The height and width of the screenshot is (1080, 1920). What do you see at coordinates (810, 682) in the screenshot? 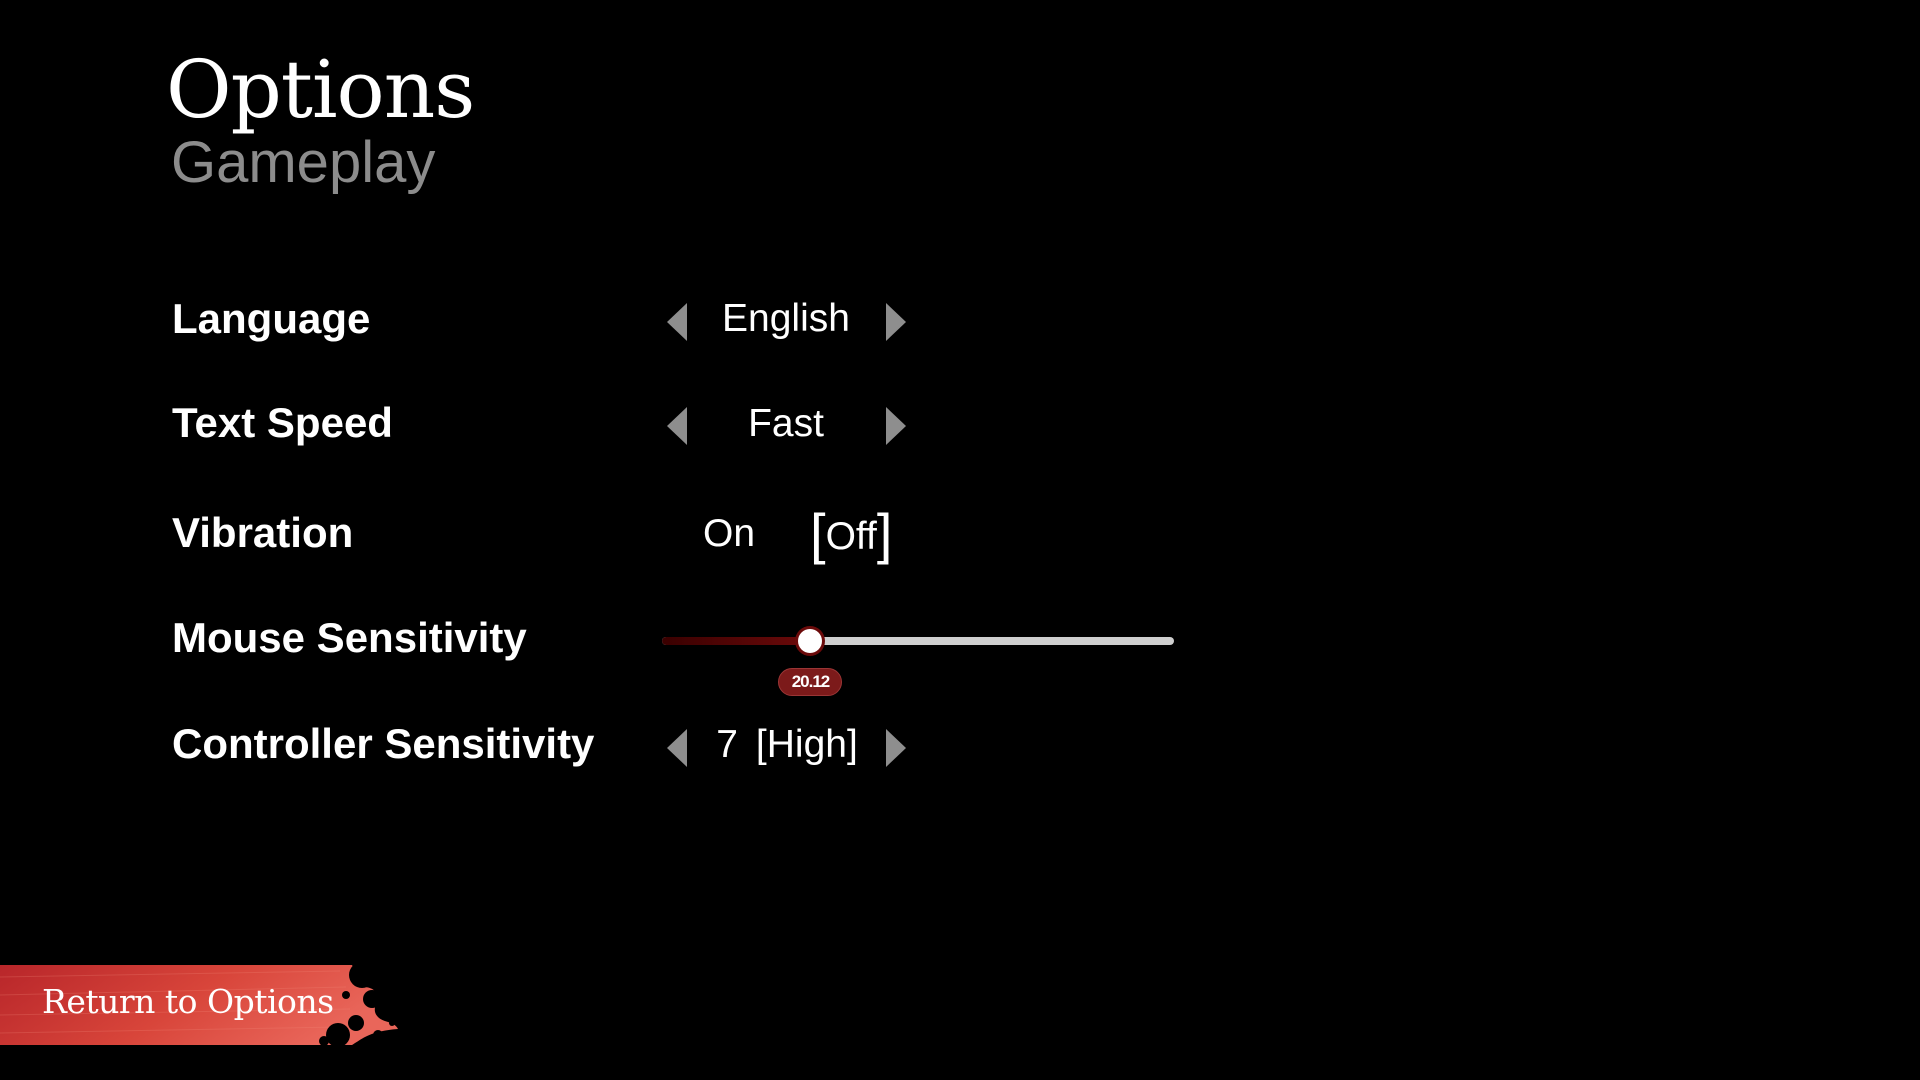
I see `slider-value-bubble: 20.12` at bounding box center [810, 682].